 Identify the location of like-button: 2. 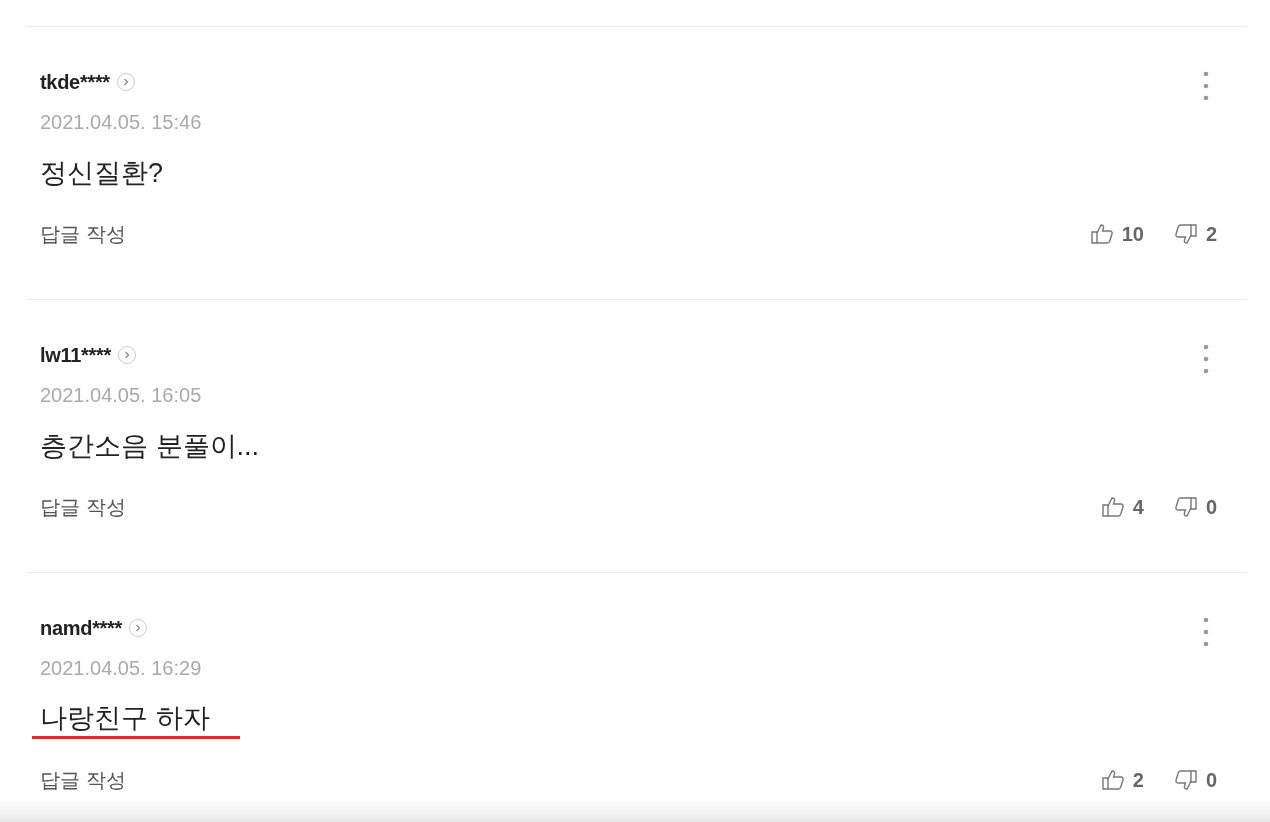
(1122, 780).